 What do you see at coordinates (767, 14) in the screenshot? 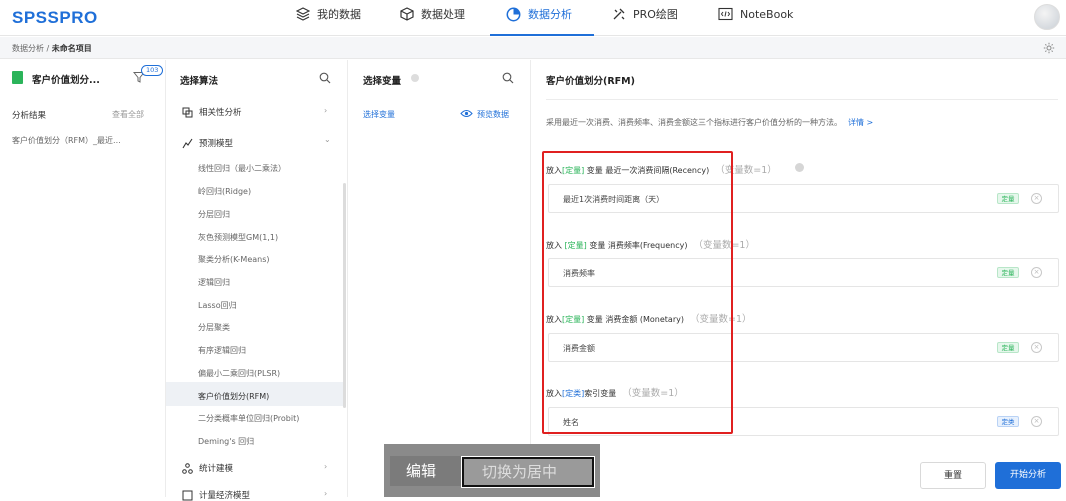
I see `nav-label: NoteBook` at bounding box center [767, 14].